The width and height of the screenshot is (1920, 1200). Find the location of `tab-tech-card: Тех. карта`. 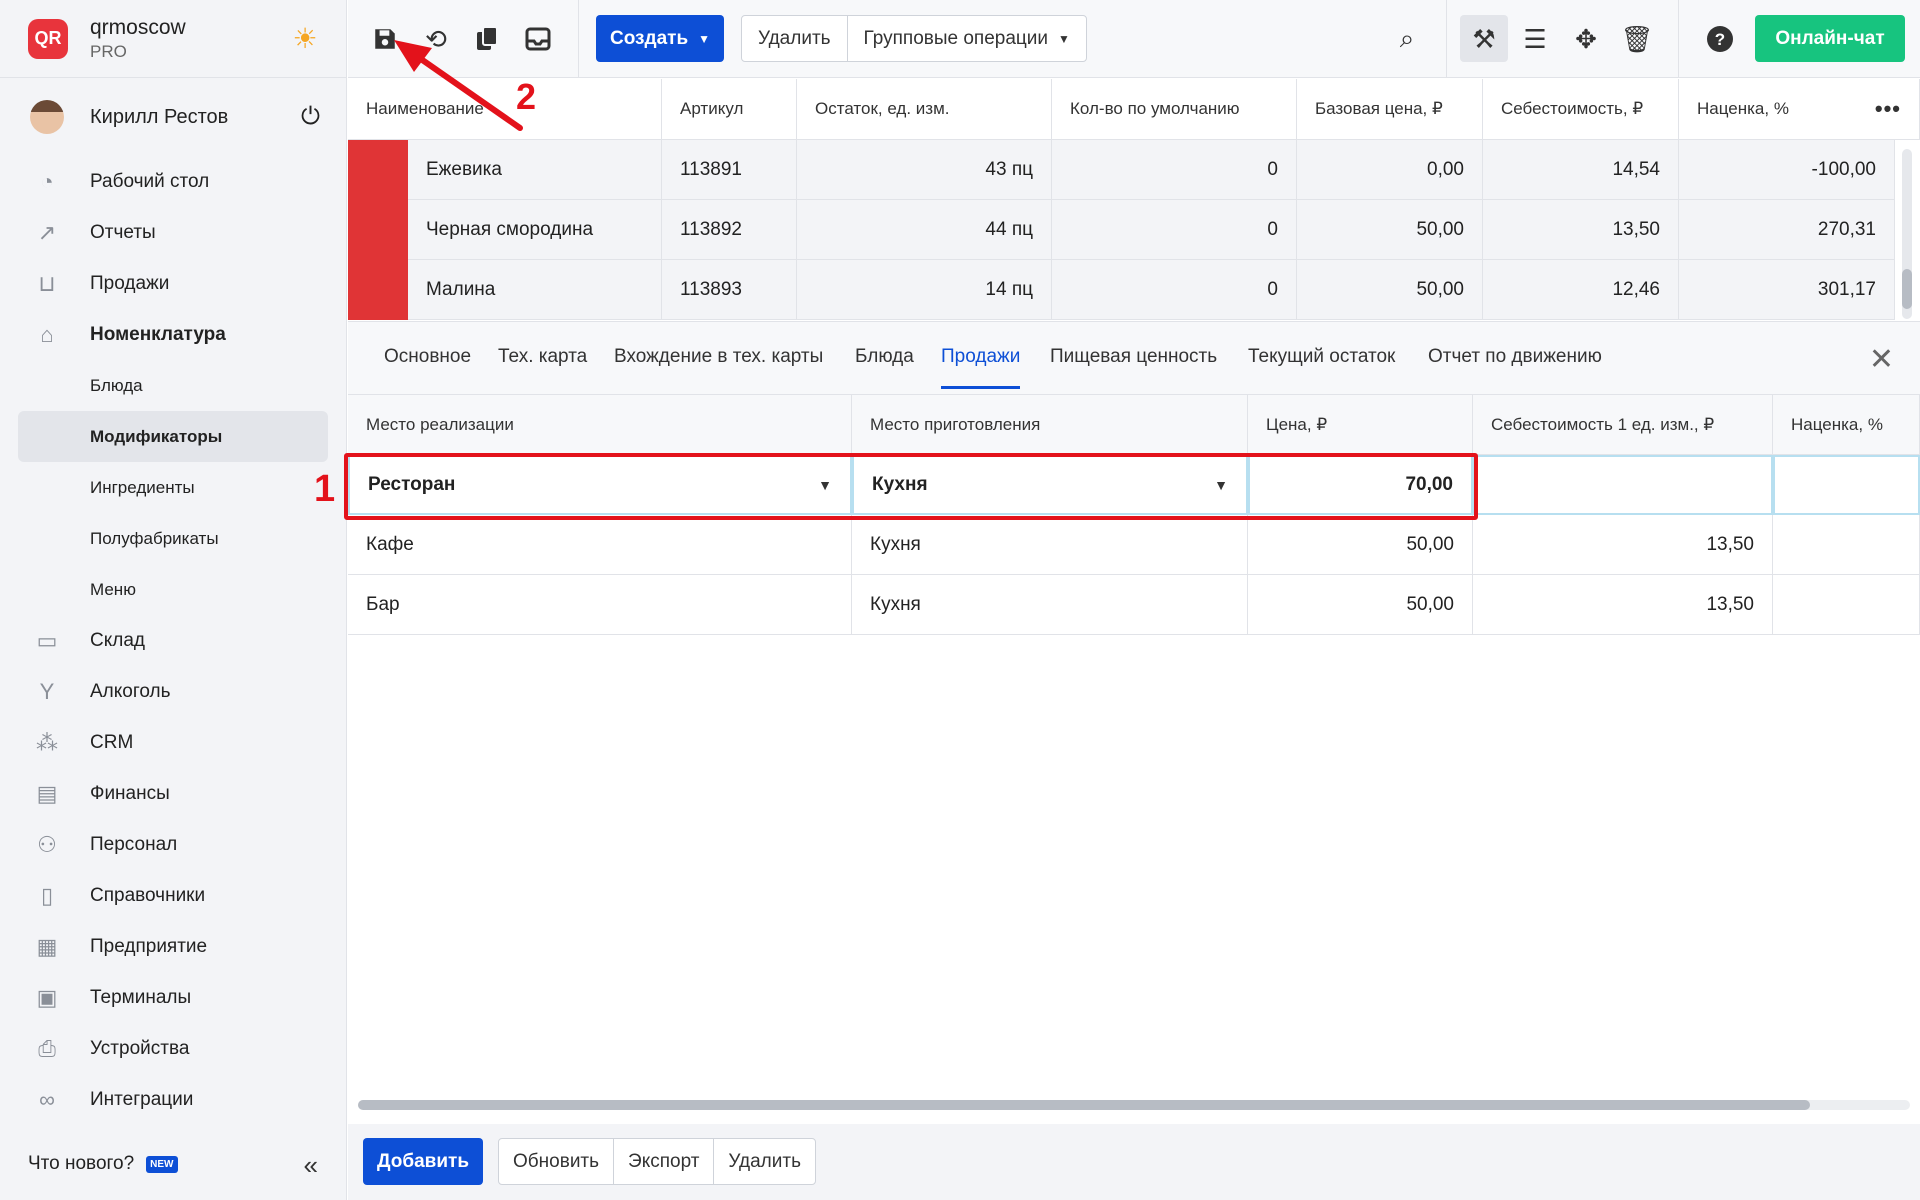

tab-tech-card: Тех. карта is located at coordinates (542, 357).